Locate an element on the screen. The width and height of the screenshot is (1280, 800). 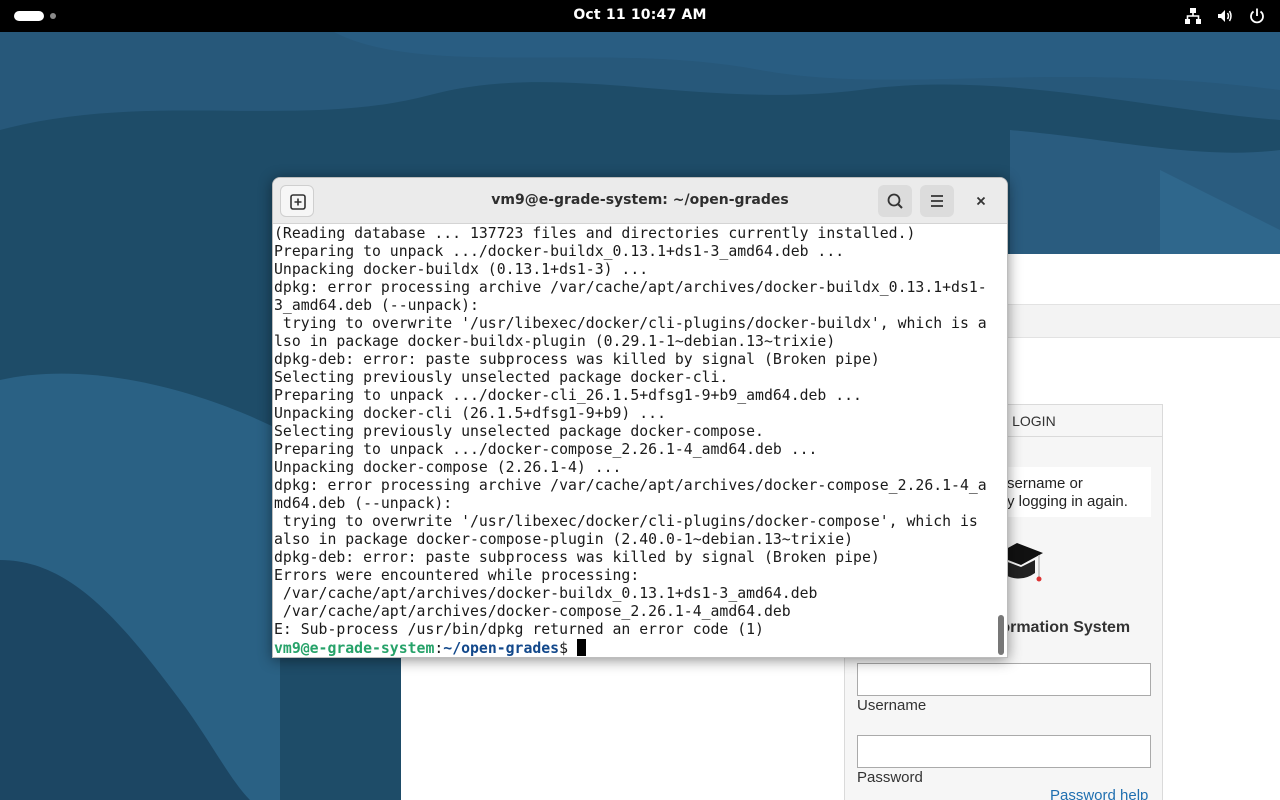
prompt-symbol: $ is located at coordinates (568, 648).